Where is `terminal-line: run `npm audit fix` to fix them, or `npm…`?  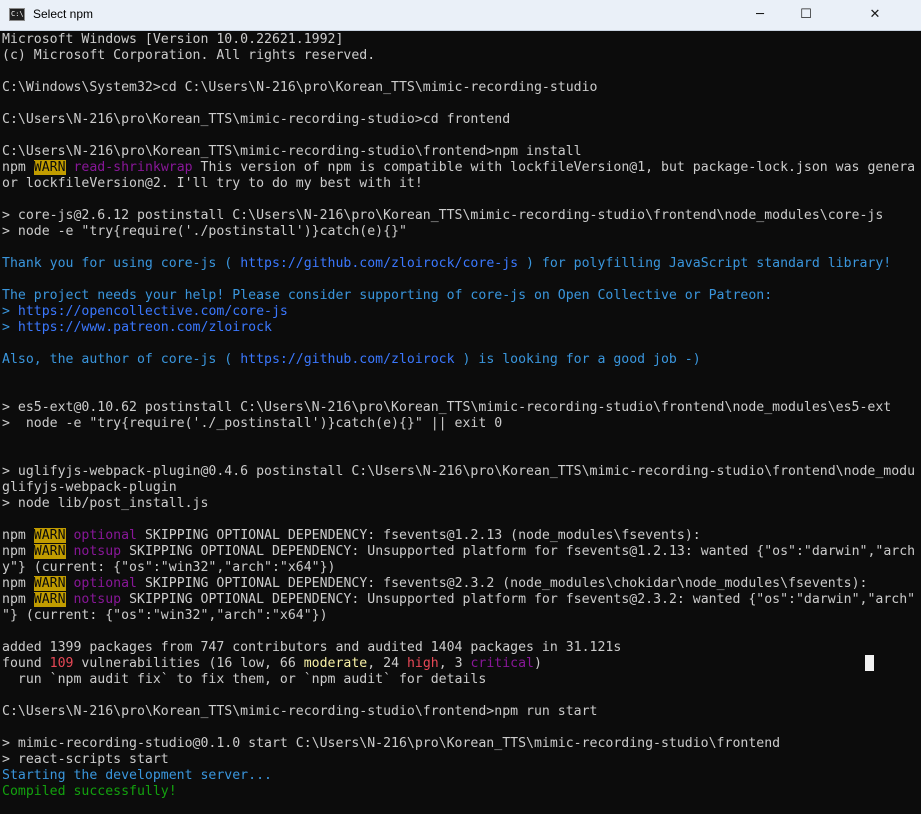 terminal-line: run `npm audit fix` to fix them, or `npm… is located at coordinates (244, 680).